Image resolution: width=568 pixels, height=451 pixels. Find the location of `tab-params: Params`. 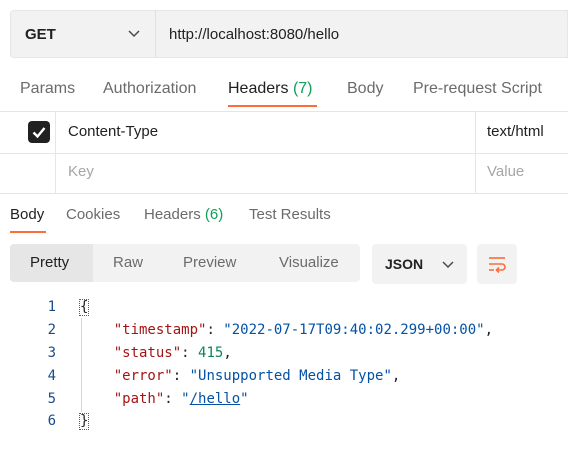

tab-params: Params is located at coordinates (47, 89).